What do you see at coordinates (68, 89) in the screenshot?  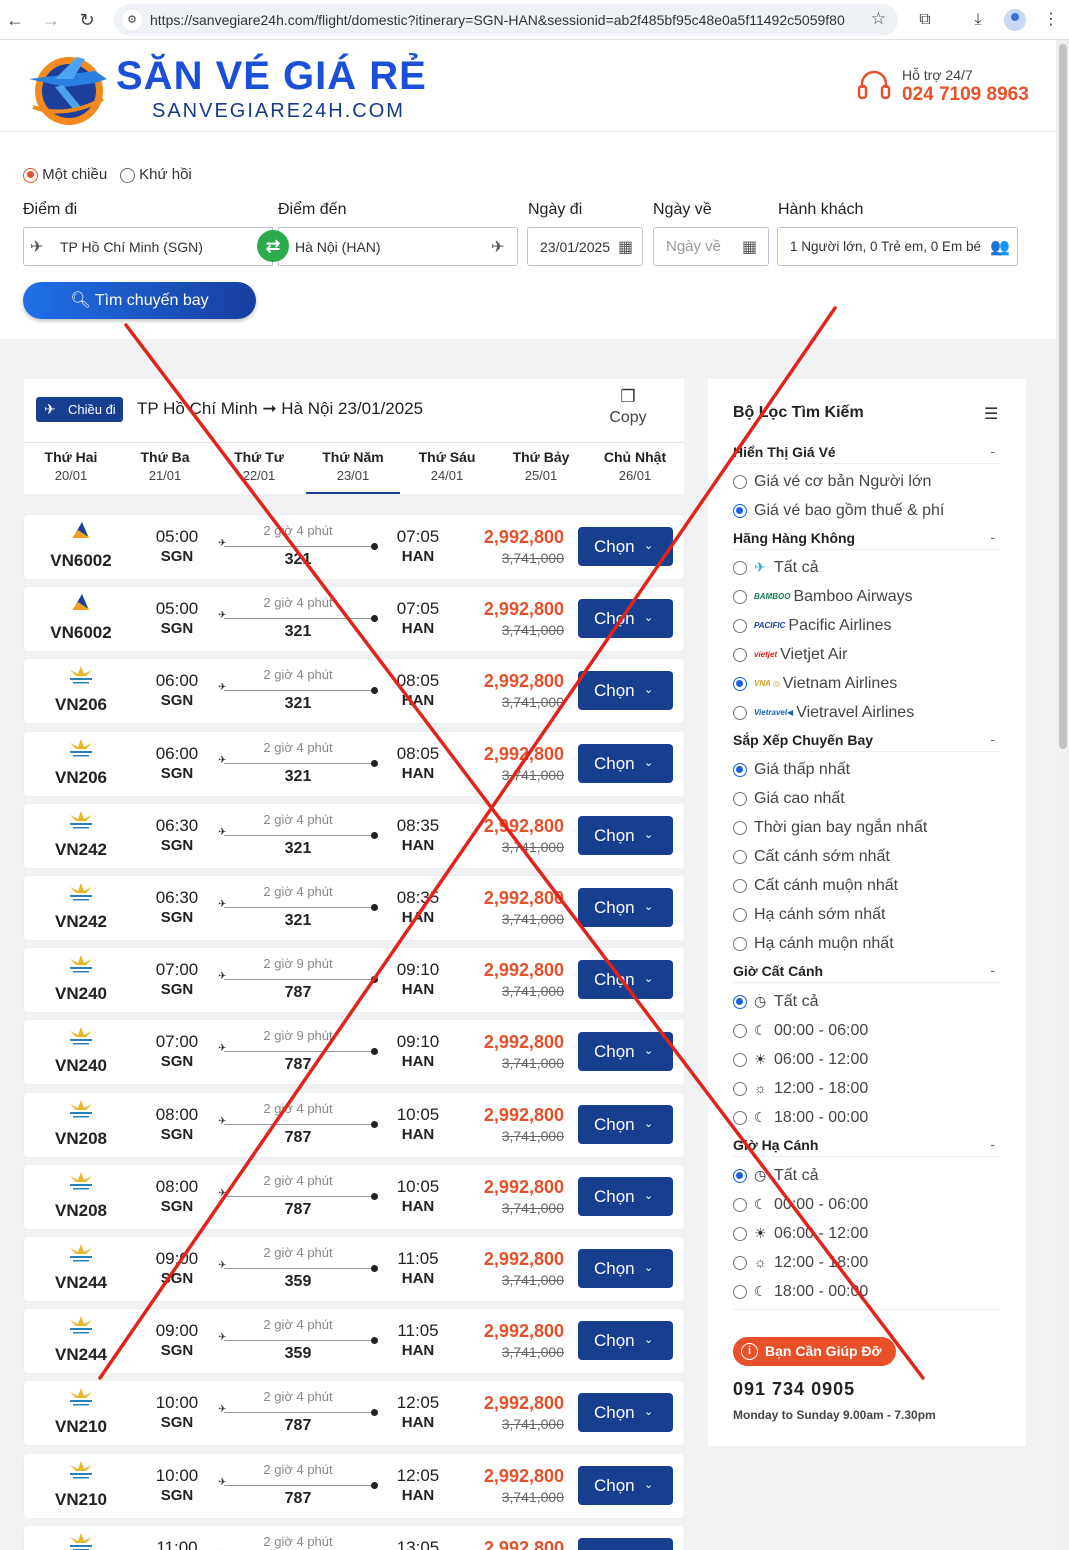 I see `logo-icon` at bounding box center [68, 89].